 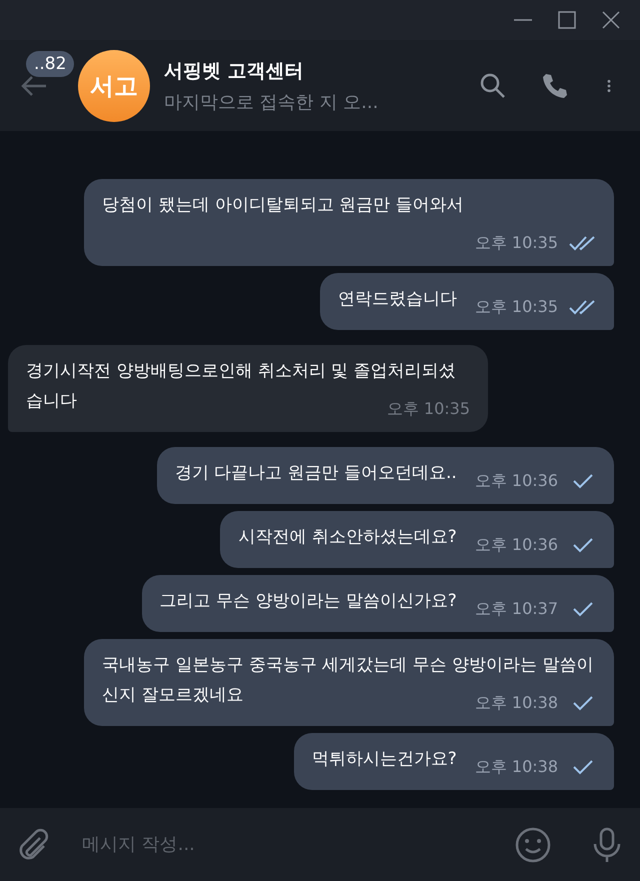 What do you see at coordinates (34, 85) in the screenshot?
I see `back-arrow-icon` at bounding box center [34, 85].